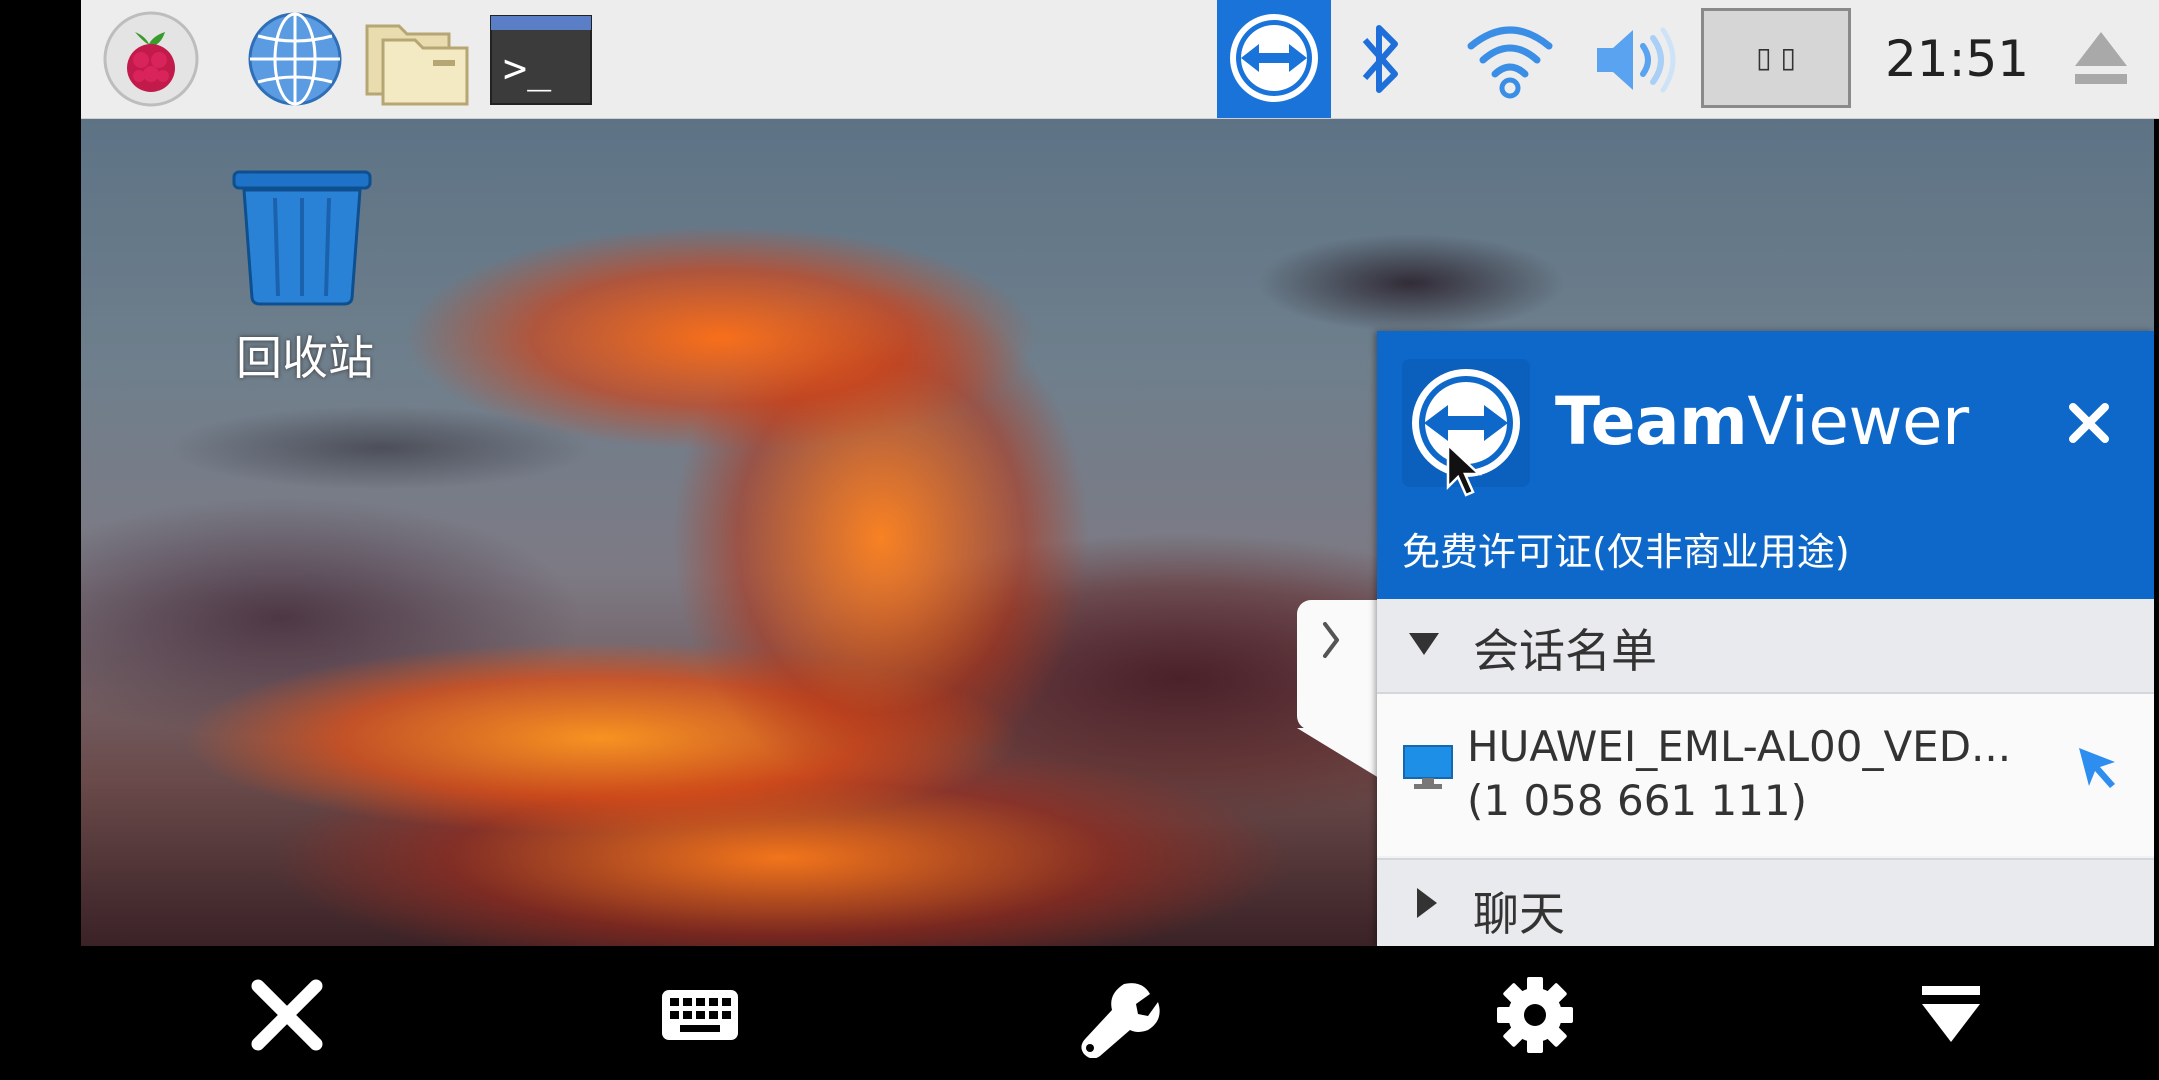 The width and height of the screenshot is (2159, 1080). I want to click on raspberry-pi-menu-icon, so click(151, 59).